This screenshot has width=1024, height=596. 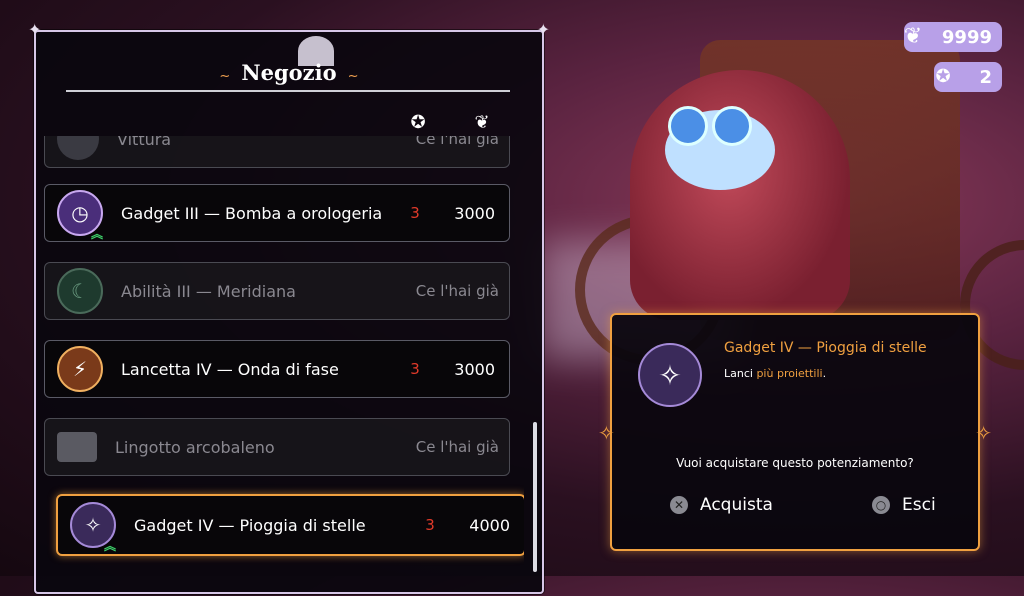 I want to click on star-count: 2, so click(x=985, y=77).